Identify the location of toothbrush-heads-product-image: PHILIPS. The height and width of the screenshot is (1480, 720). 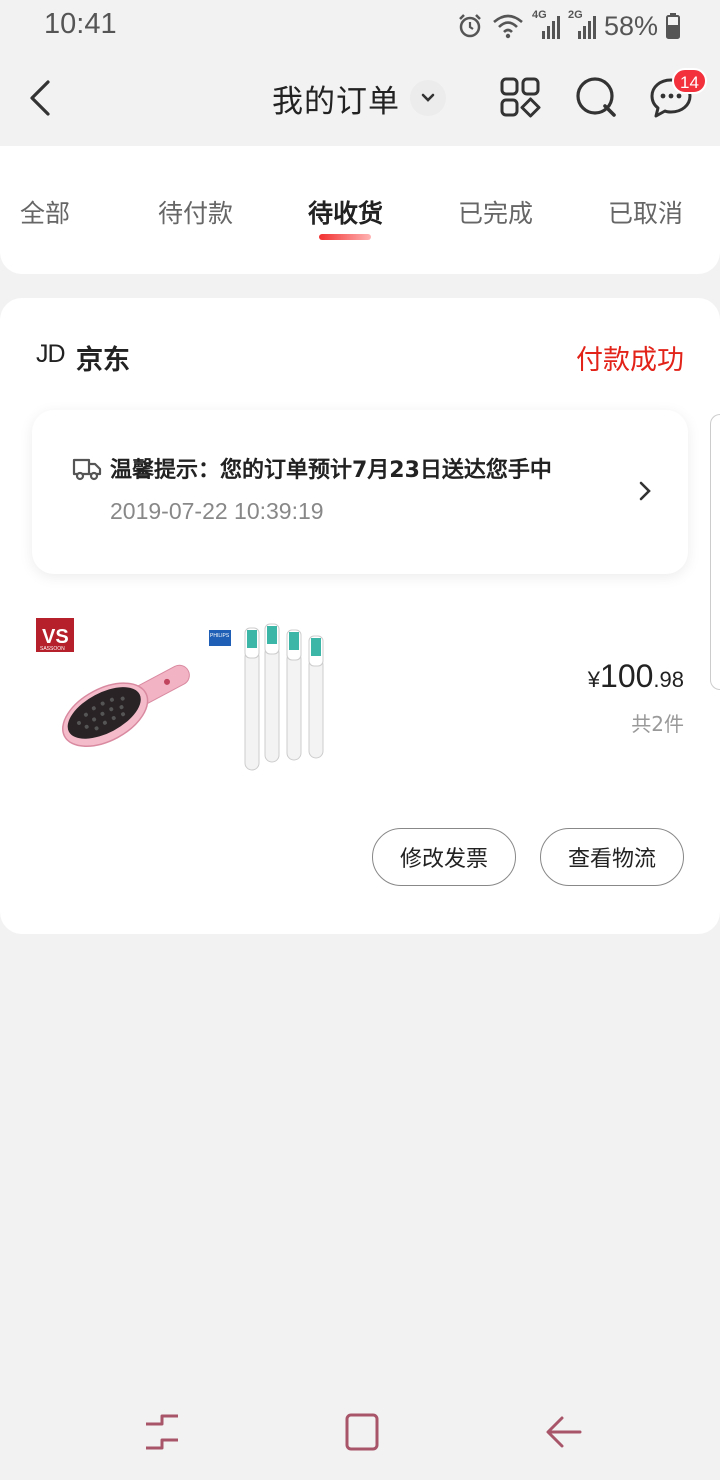
(285, 694).